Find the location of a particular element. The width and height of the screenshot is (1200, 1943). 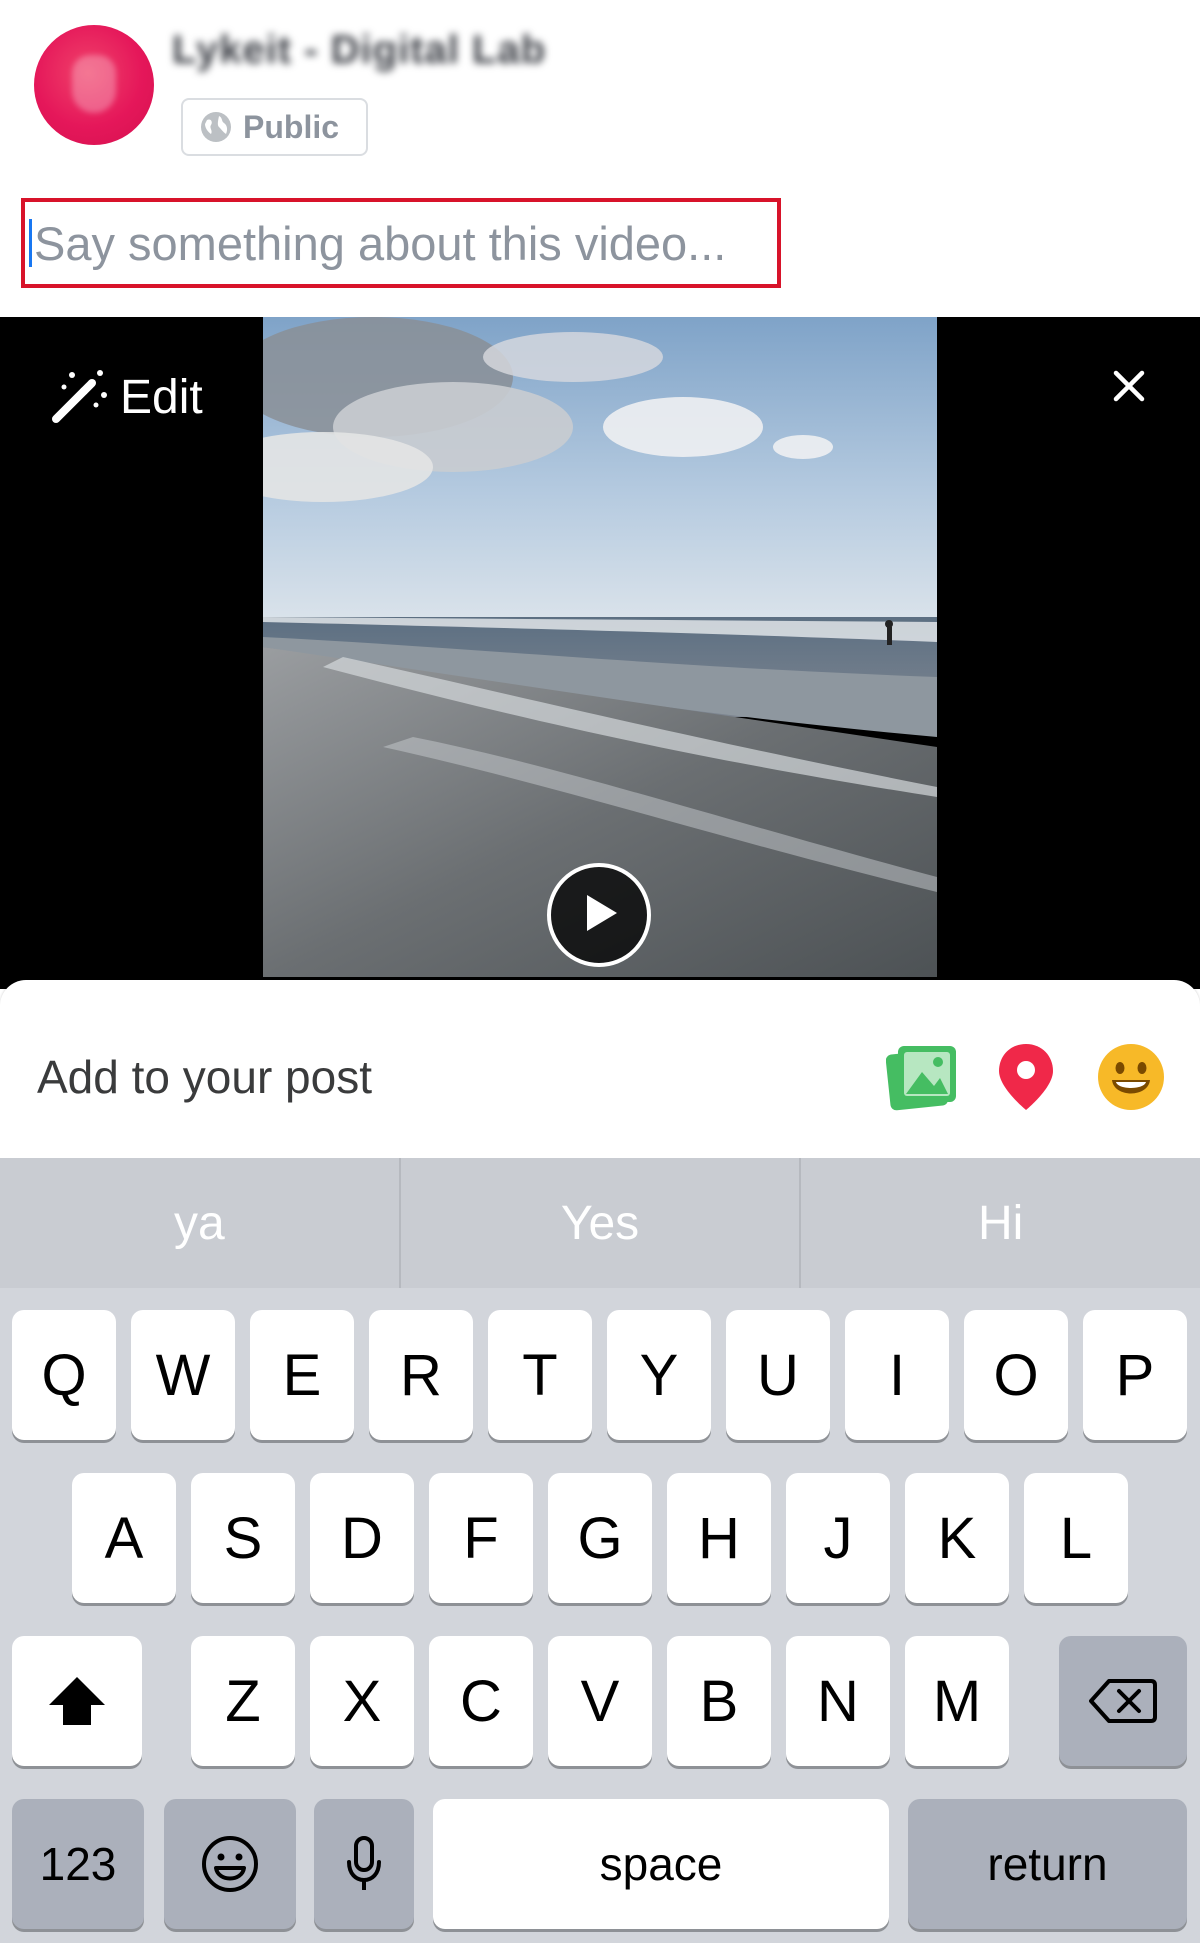

avatar is located at coordinates (94, 85).